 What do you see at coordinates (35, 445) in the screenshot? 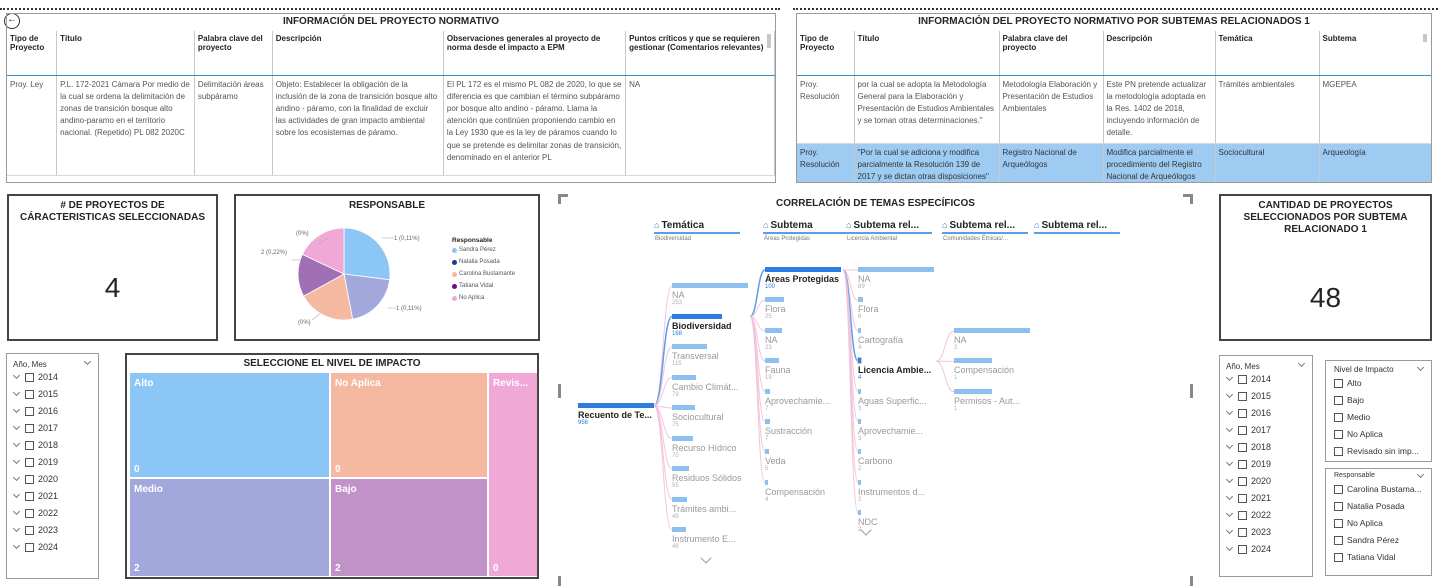
I see `year-item: 2018` at bounding box center [35, 445].